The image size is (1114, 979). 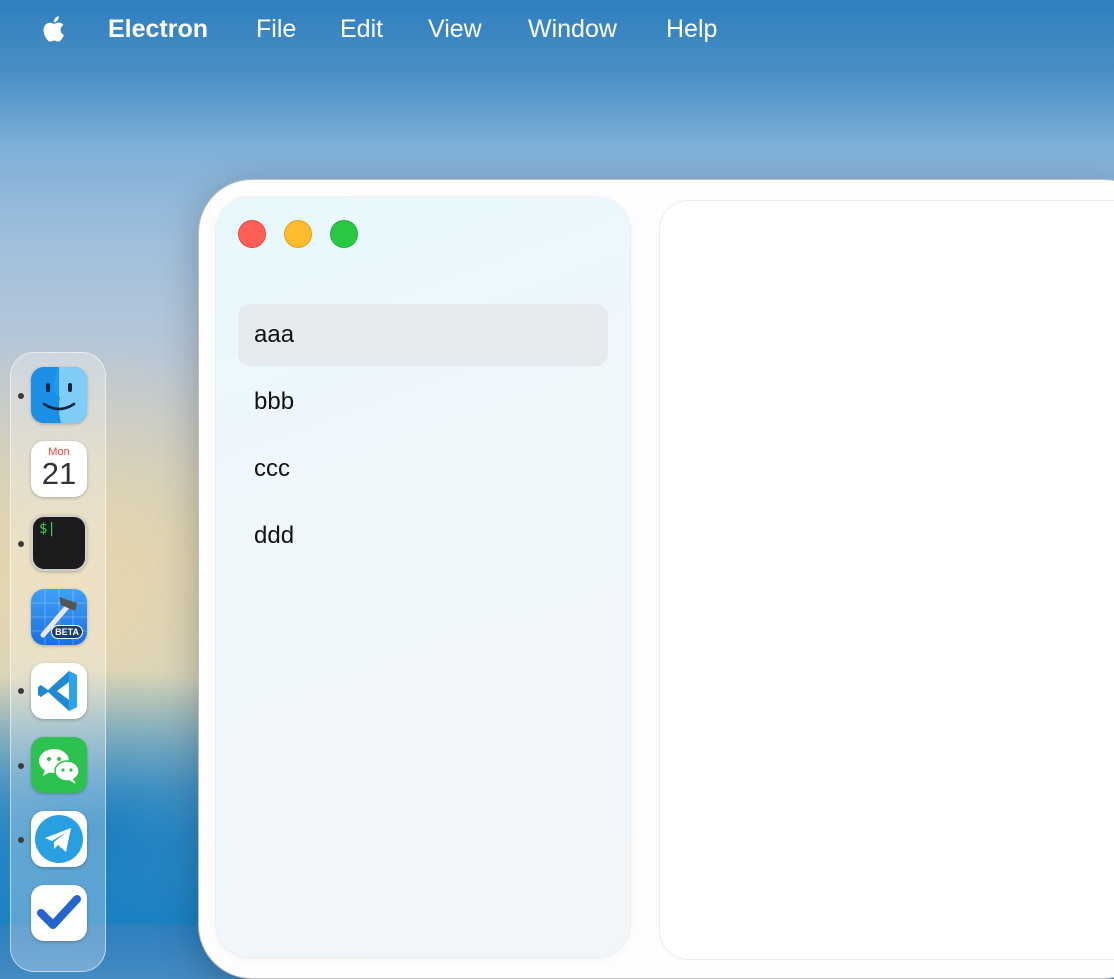 What do you see at coordinates (423, 536) in the screenshot?
I see `sidebar-item-ddd: ddd` at bounding box center [423, 536].